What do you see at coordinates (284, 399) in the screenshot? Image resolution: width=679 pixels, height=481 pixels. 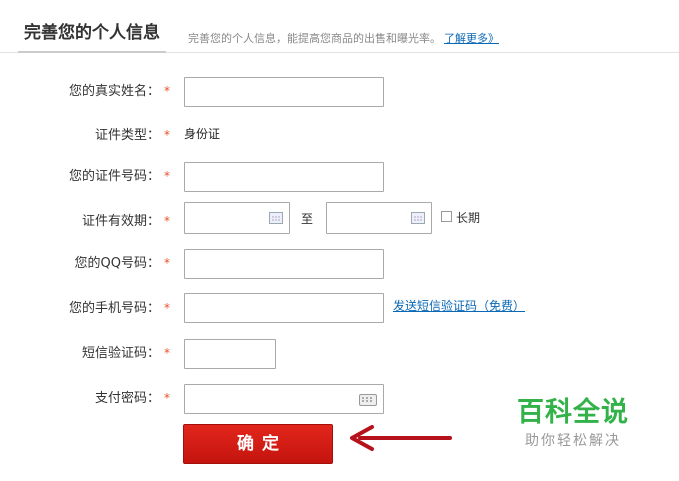 I see `payment-password-input` at bounding box center [284, 399].